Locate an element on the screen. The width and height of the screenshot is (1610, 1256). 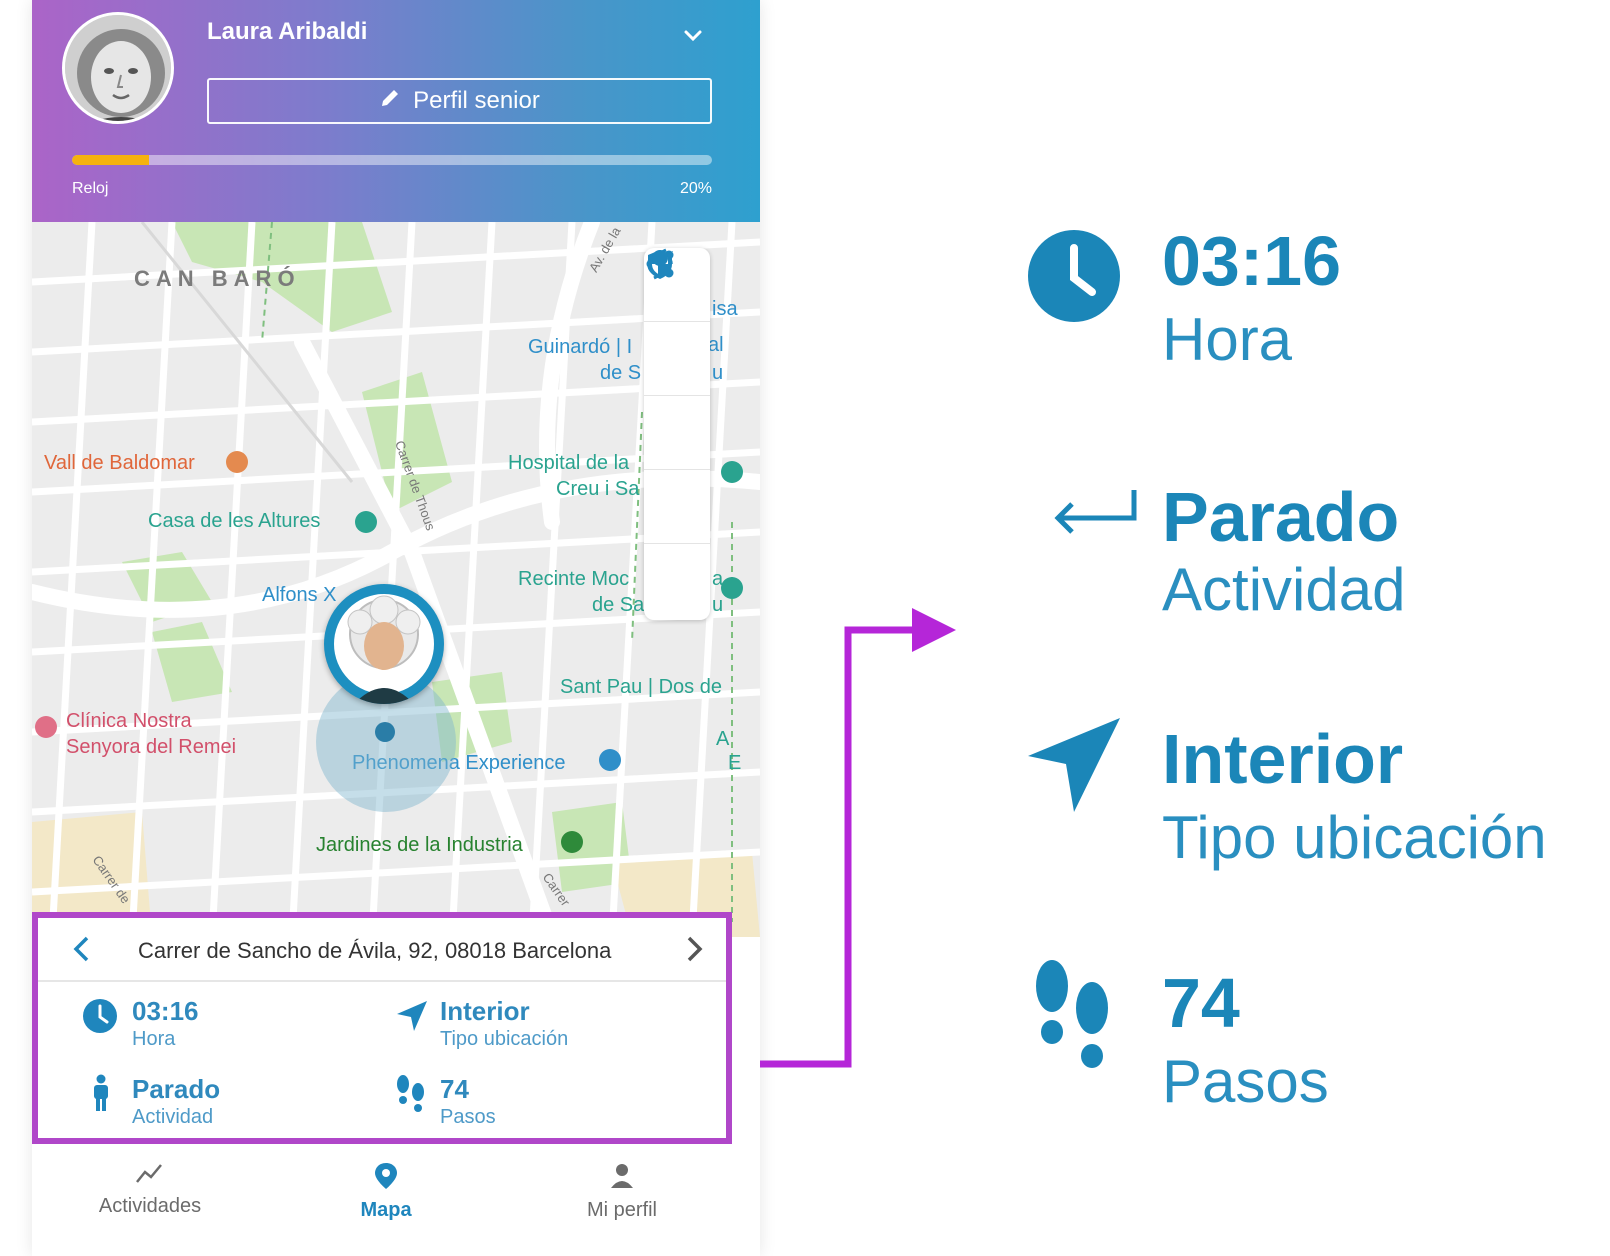
chevron-right-icon is located at coordinates (693, 952).